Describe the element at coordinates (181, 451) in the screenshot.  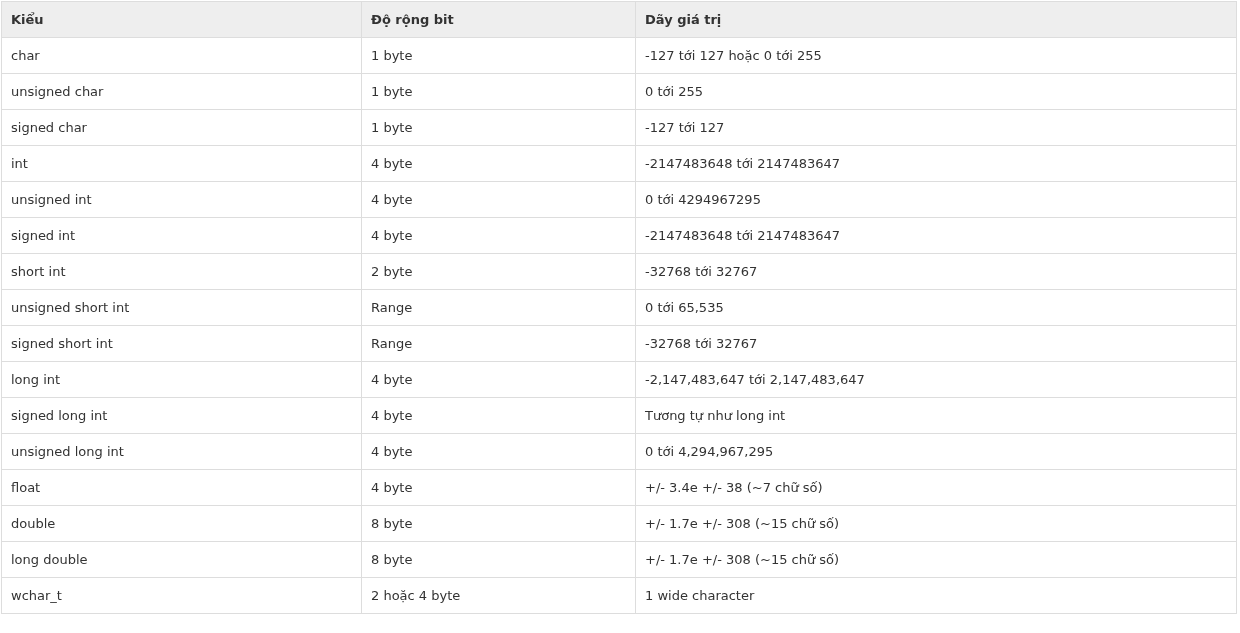
I see `table-cell: unsigned long int` at that location.